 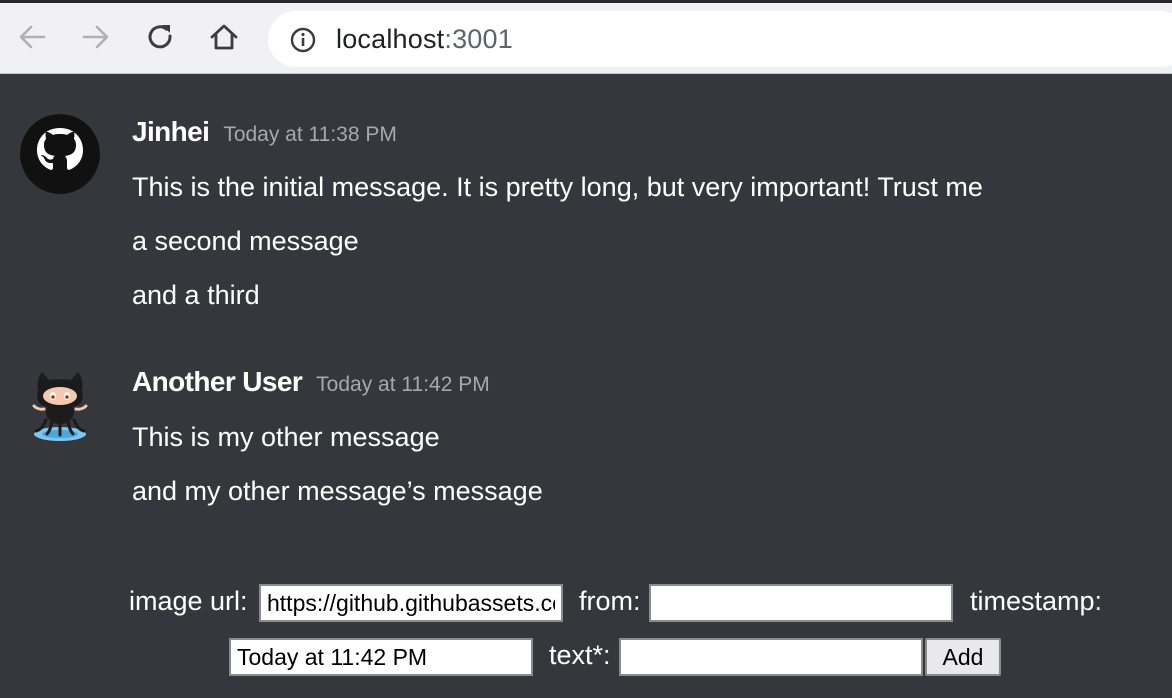 I want to click on message-text: This is my other message, so click(x=286, y=437).